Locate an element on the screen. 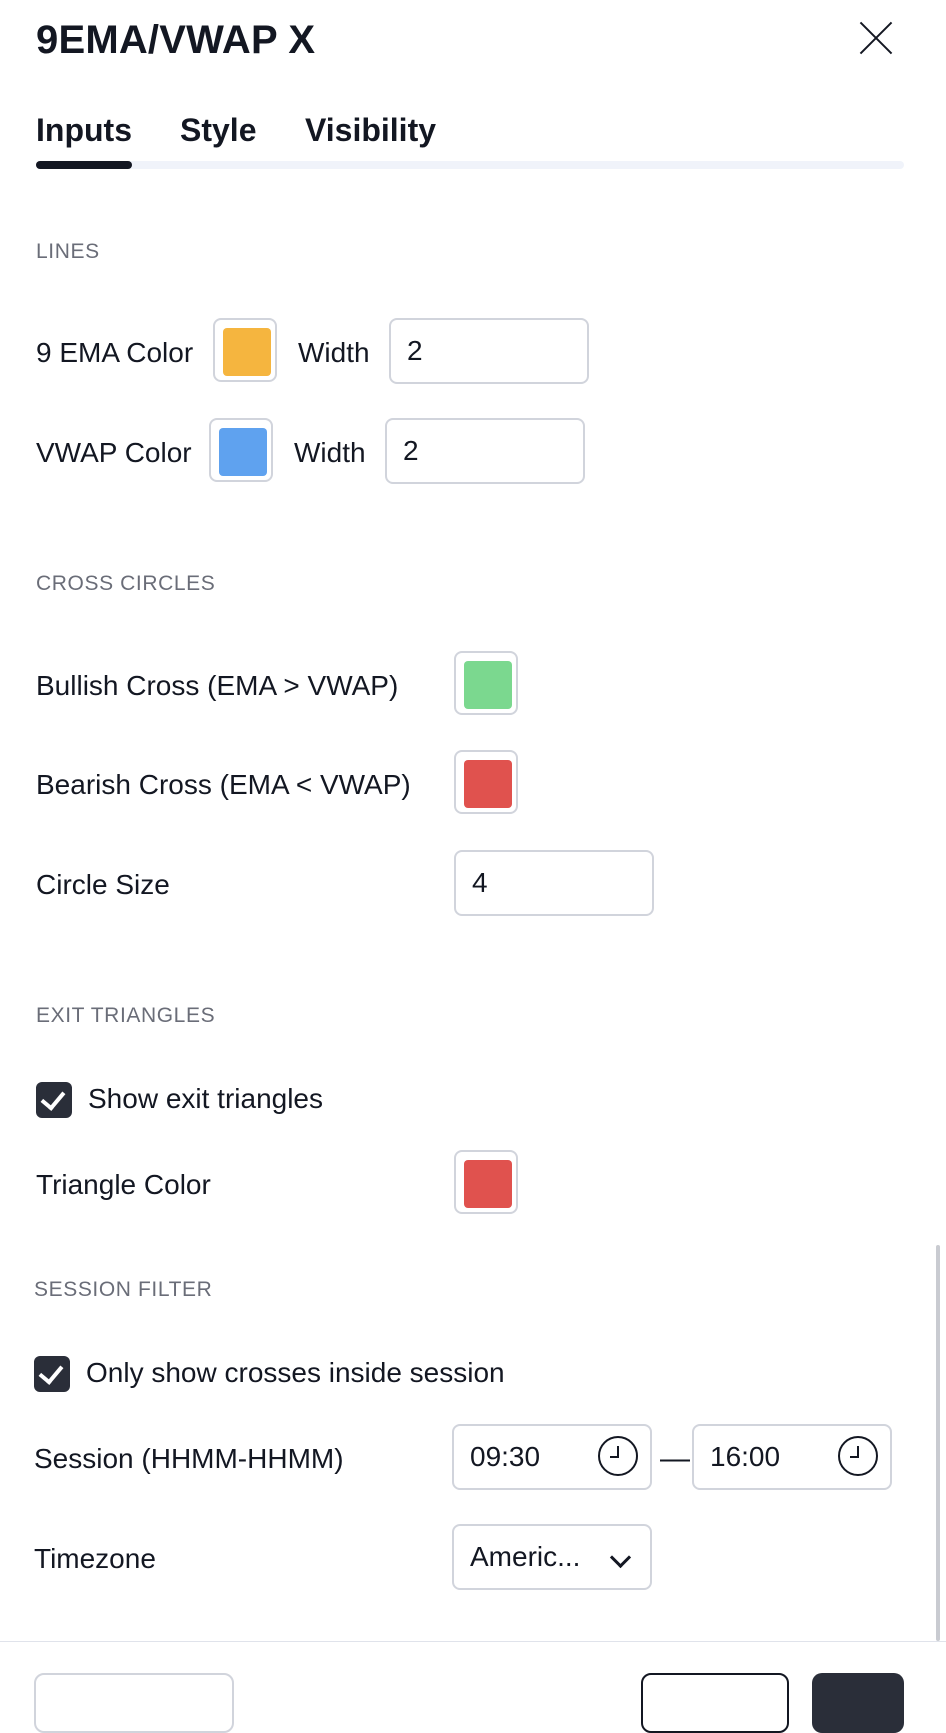  ema-width-value: 2 is located at coordinates (415, 350).